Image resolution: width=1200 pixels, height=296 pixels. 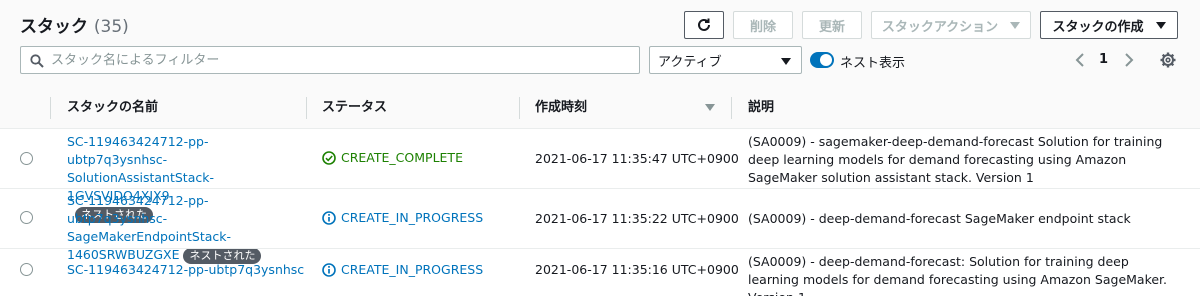 What do you see at coordinates (402, 157) in the screenshot?
I see `status-text: CREATE_COMPLETE` at bounding box center [402, 157].